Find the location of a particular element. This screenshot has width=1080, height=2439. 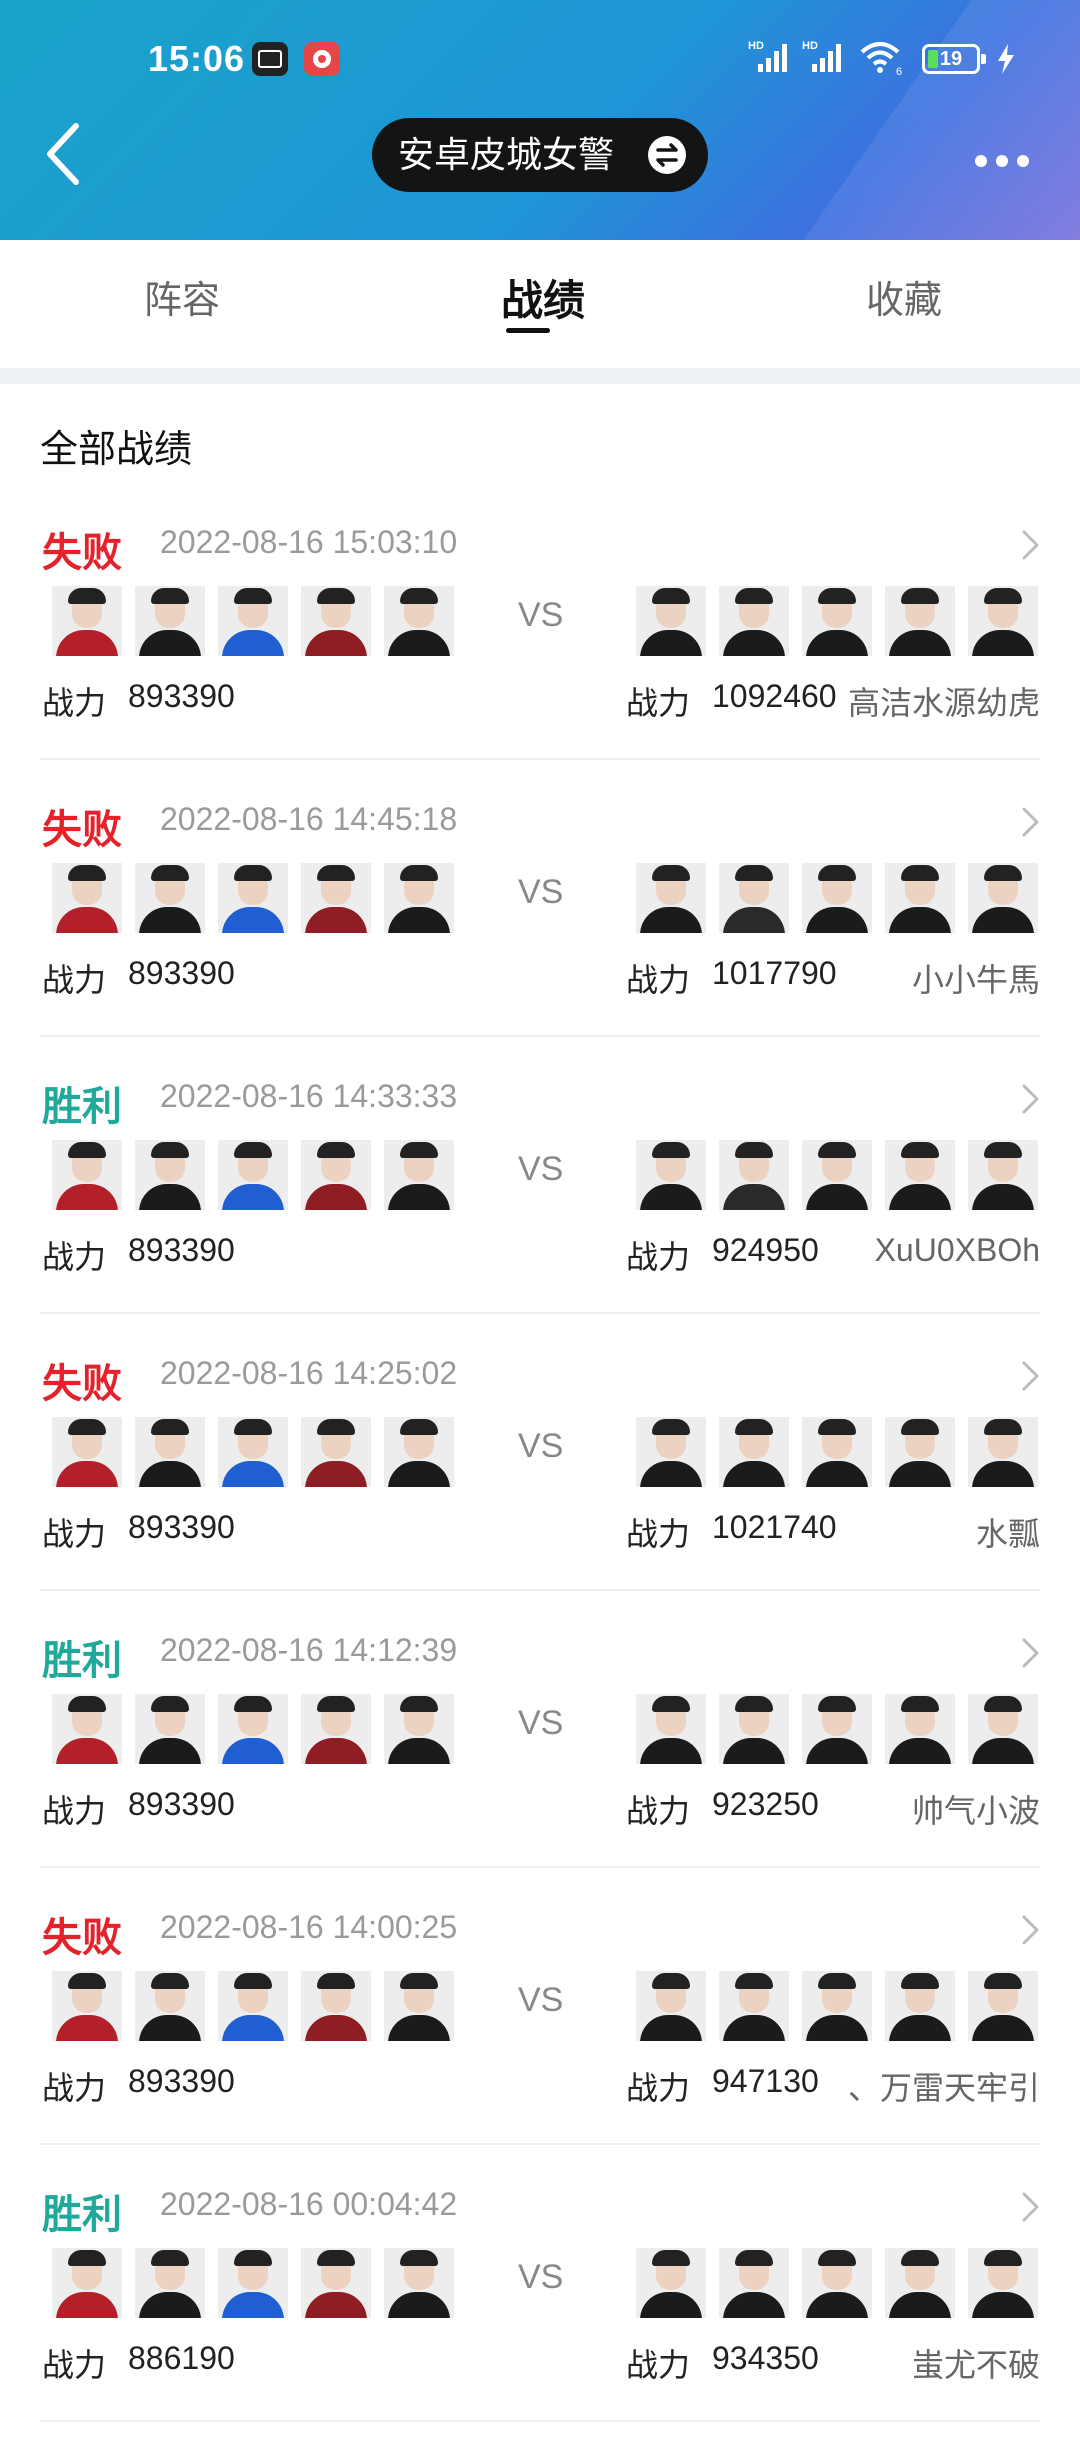

swap-arrows-glyph is located at coordinates (667, 155).